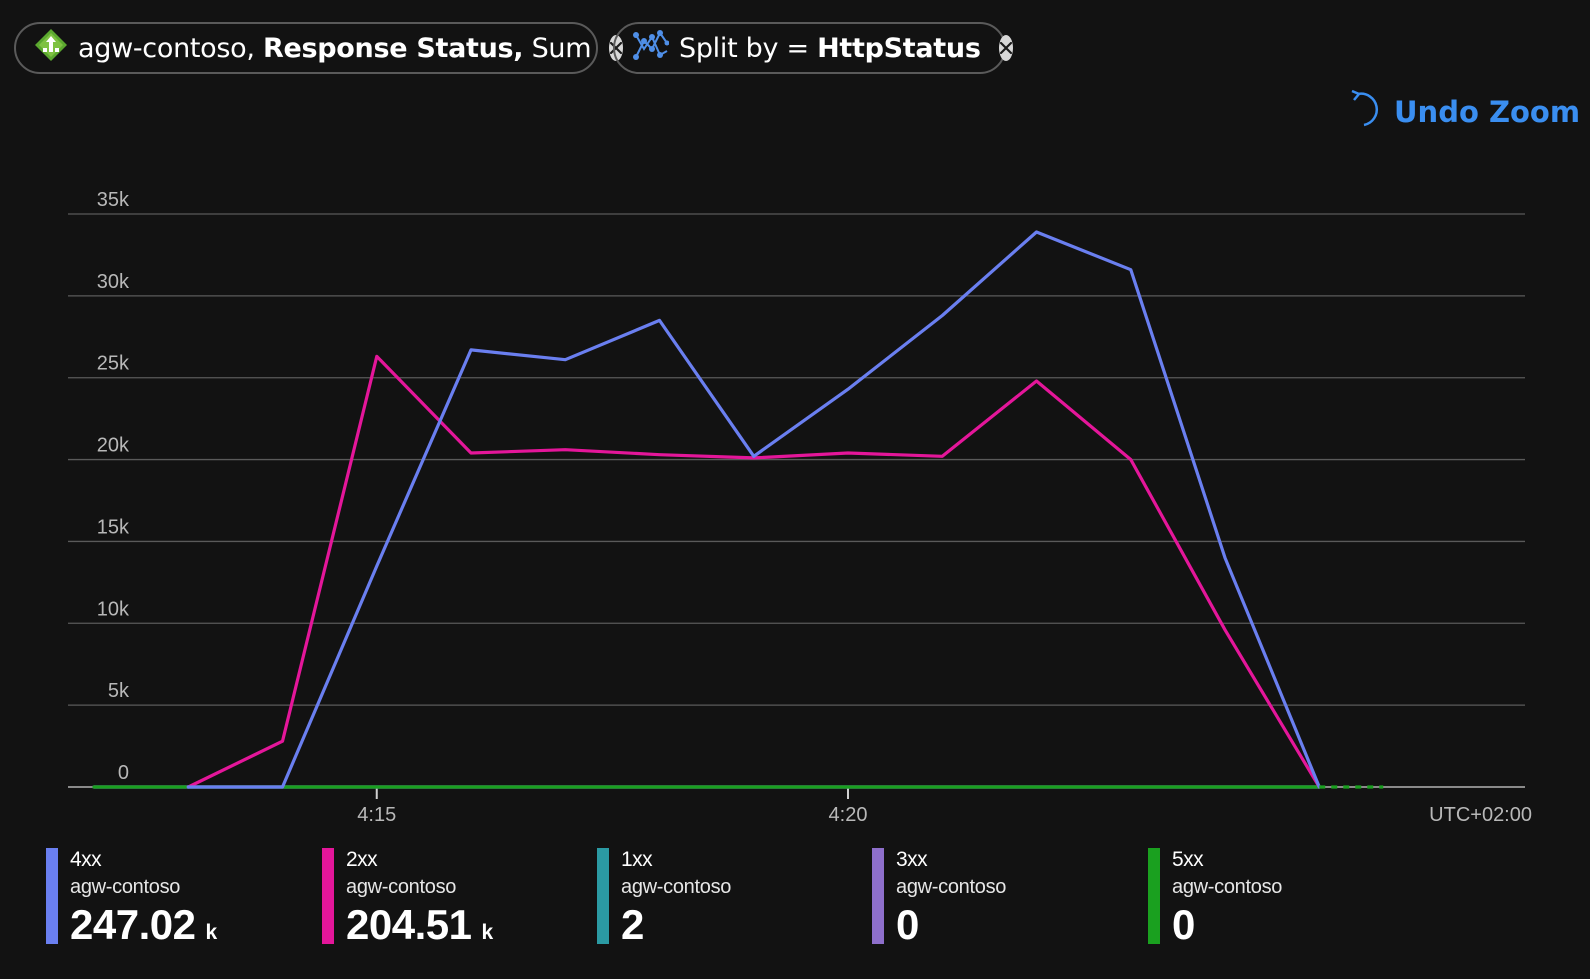 This screenshot has height=979, width=1590. I want to click on x-tick-label: 4:20, so click(848, 815).